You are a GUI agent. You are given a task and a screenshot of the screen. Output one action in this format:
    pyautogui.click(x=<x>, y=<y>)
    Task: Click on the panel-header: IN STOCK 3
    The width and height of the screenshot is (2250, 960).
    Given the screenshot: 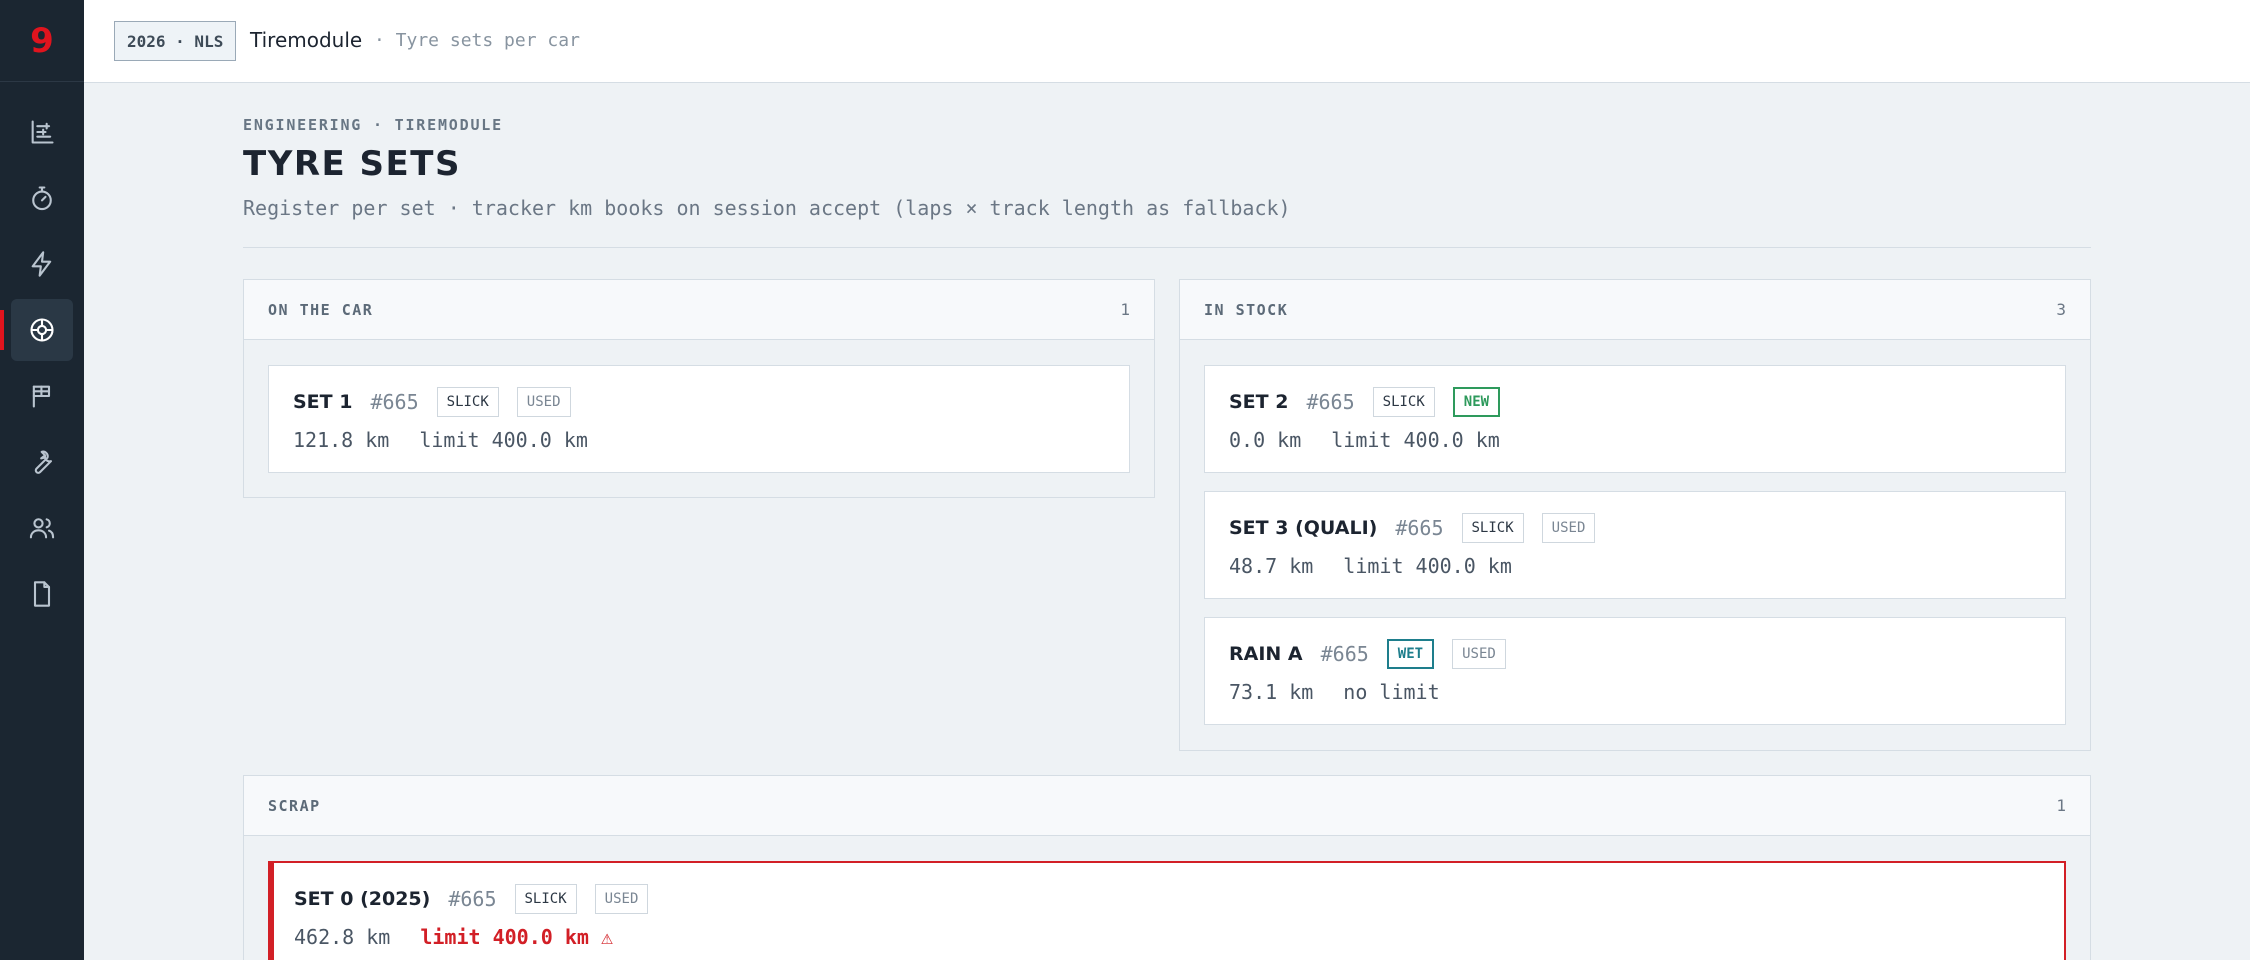 What is the action you would take?
    pyautogui.click(x=1635, y=310)
    